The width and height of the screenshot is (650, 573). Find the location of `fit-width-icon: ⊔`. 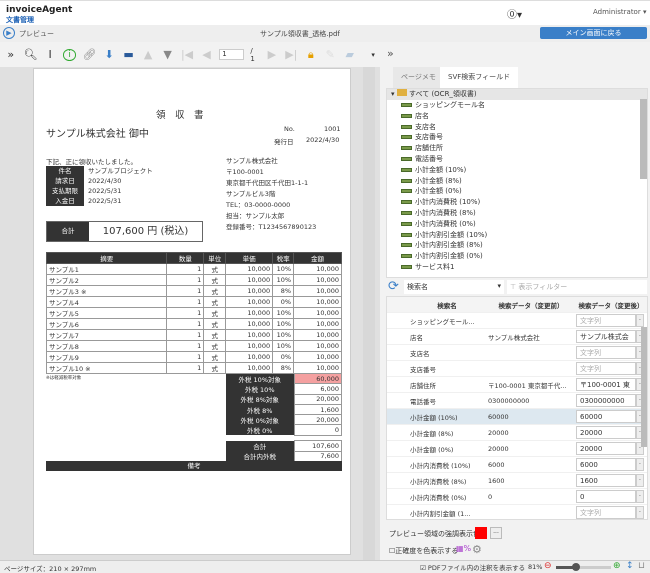

fit-width-icon: ⊔ is located at coordinates (641, 566).